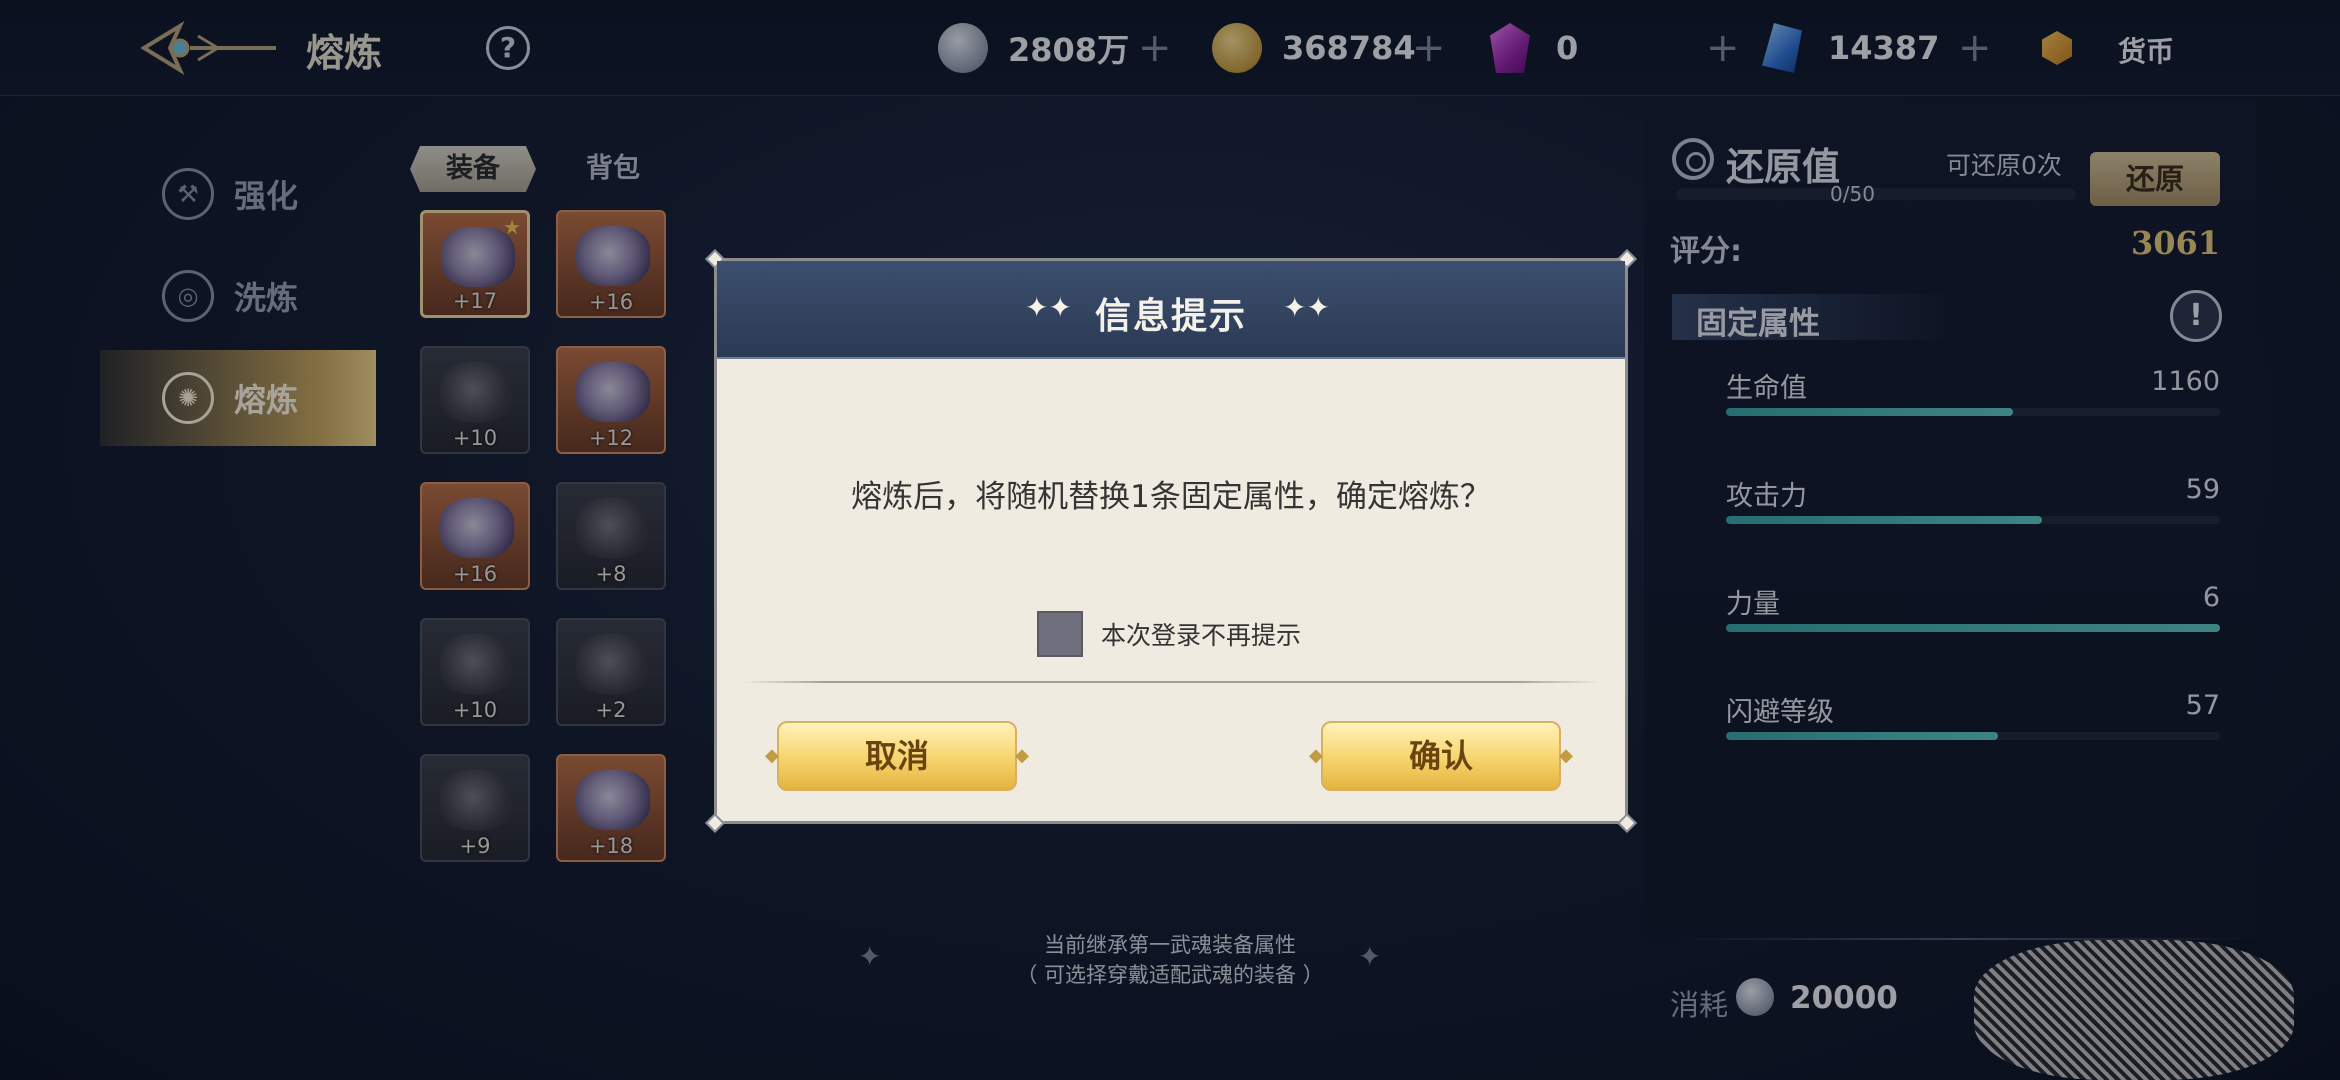 The width and height of the screenshot is (2340, 1080). What do you see at coordinates (1441, 756) in the screenshot?
I see `confirm-button: 确认` at bounding box center [1441, 756].